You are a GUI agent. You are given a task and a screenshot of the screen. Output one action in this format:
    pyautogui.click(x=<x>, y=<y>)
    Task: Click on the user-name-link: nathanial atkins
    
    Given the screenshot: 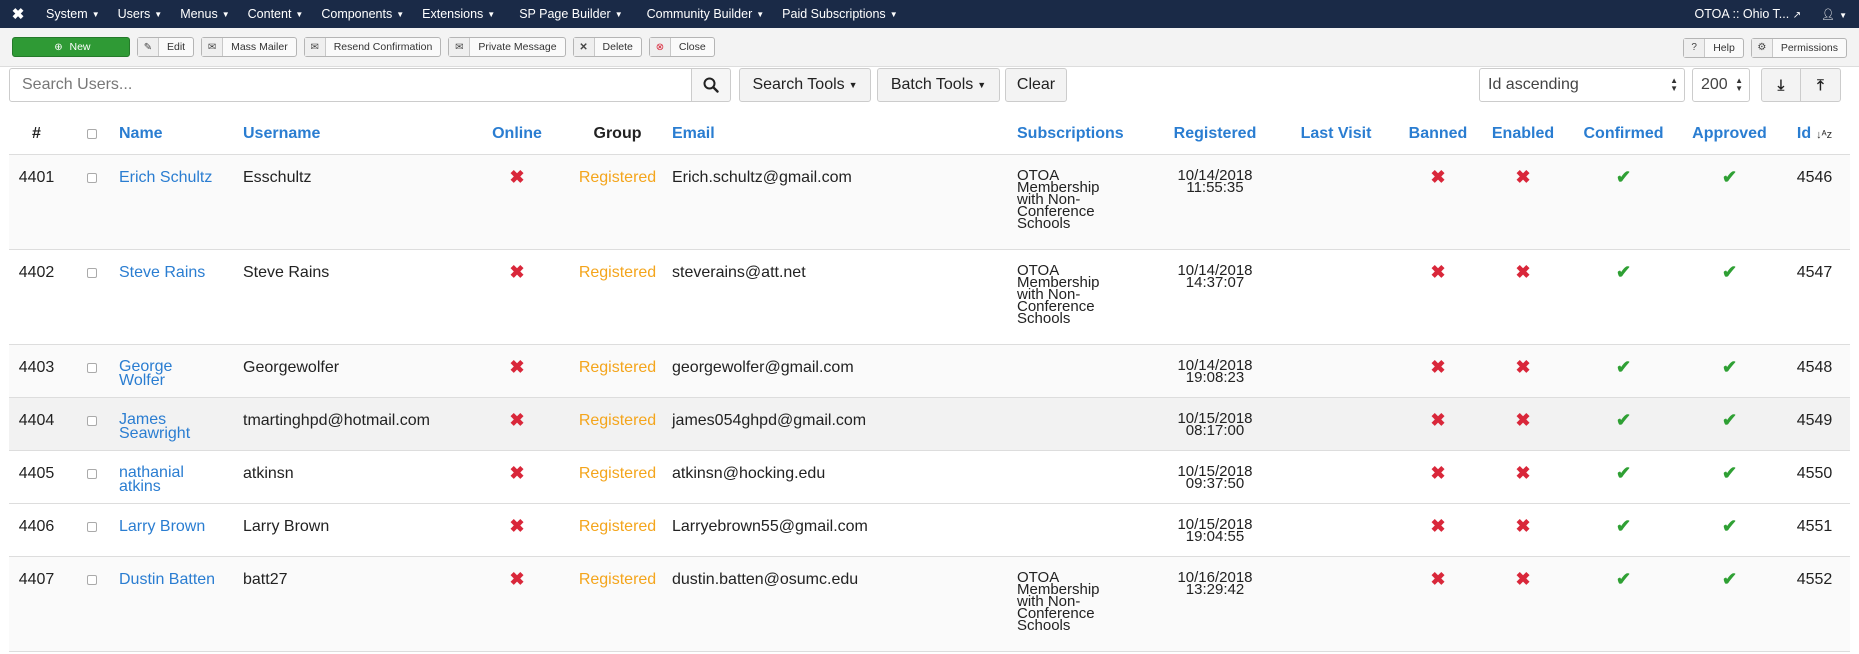 What is the action you would take?
    pyautogui.click(x=151, y=480)
    